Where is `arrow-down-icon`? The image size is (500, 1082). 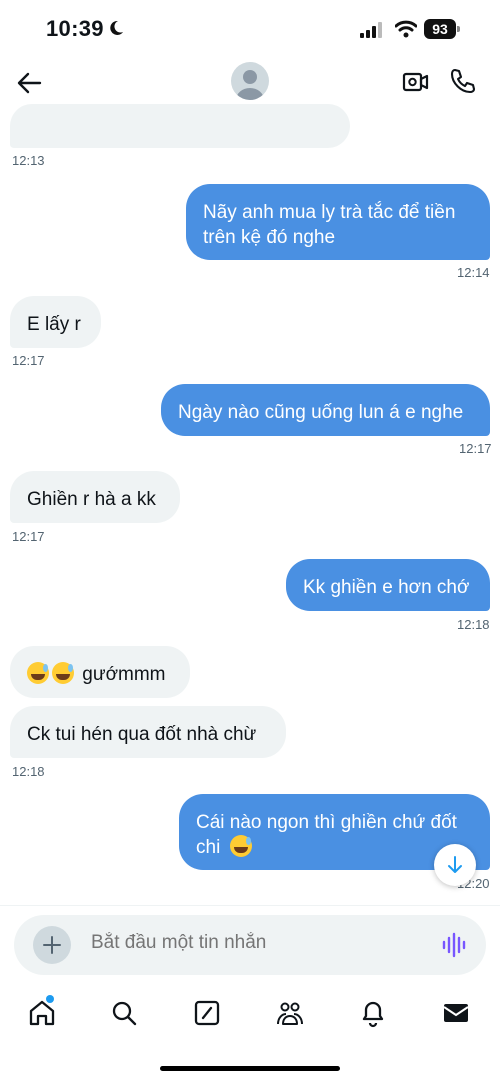 arrow-down-icon is located at coordinates (455, 864).